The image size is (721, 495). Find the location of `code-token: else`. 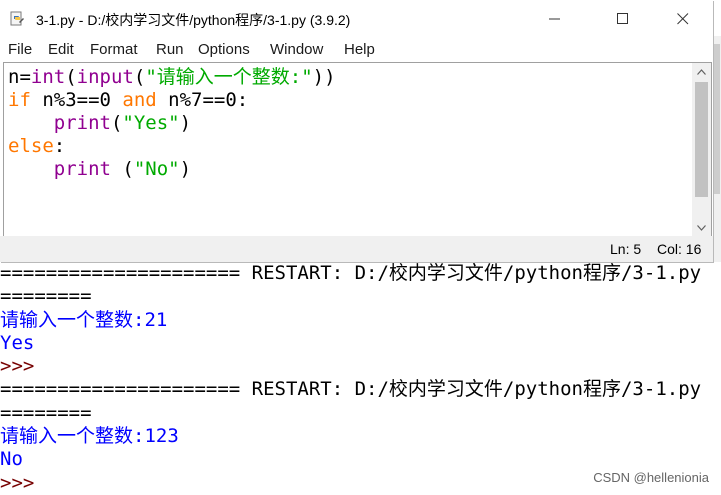

code-token: else is located at coordinates (31, 146).